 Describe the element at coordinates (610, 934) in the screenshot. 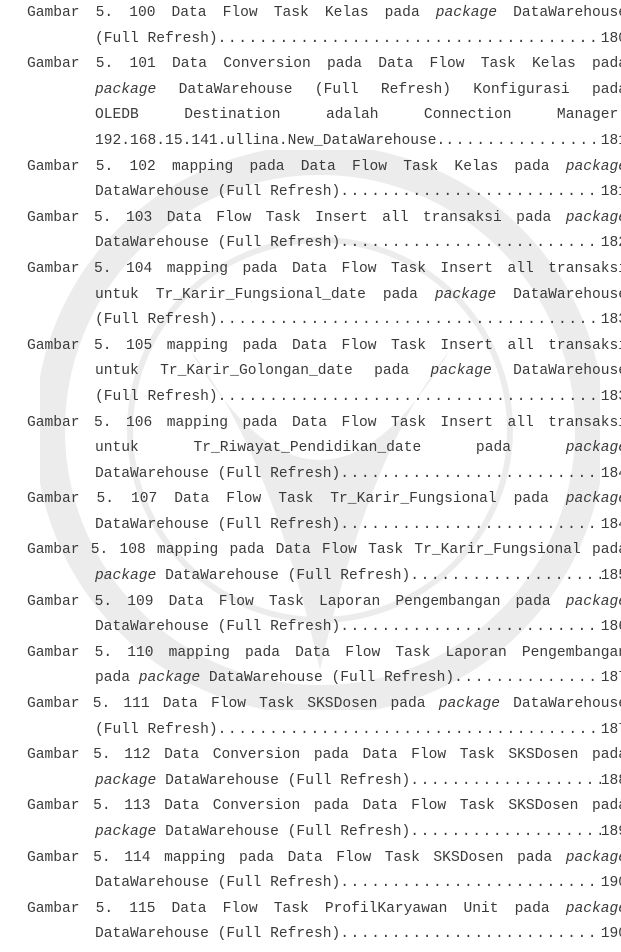

I see `page-number: 190` at that location.